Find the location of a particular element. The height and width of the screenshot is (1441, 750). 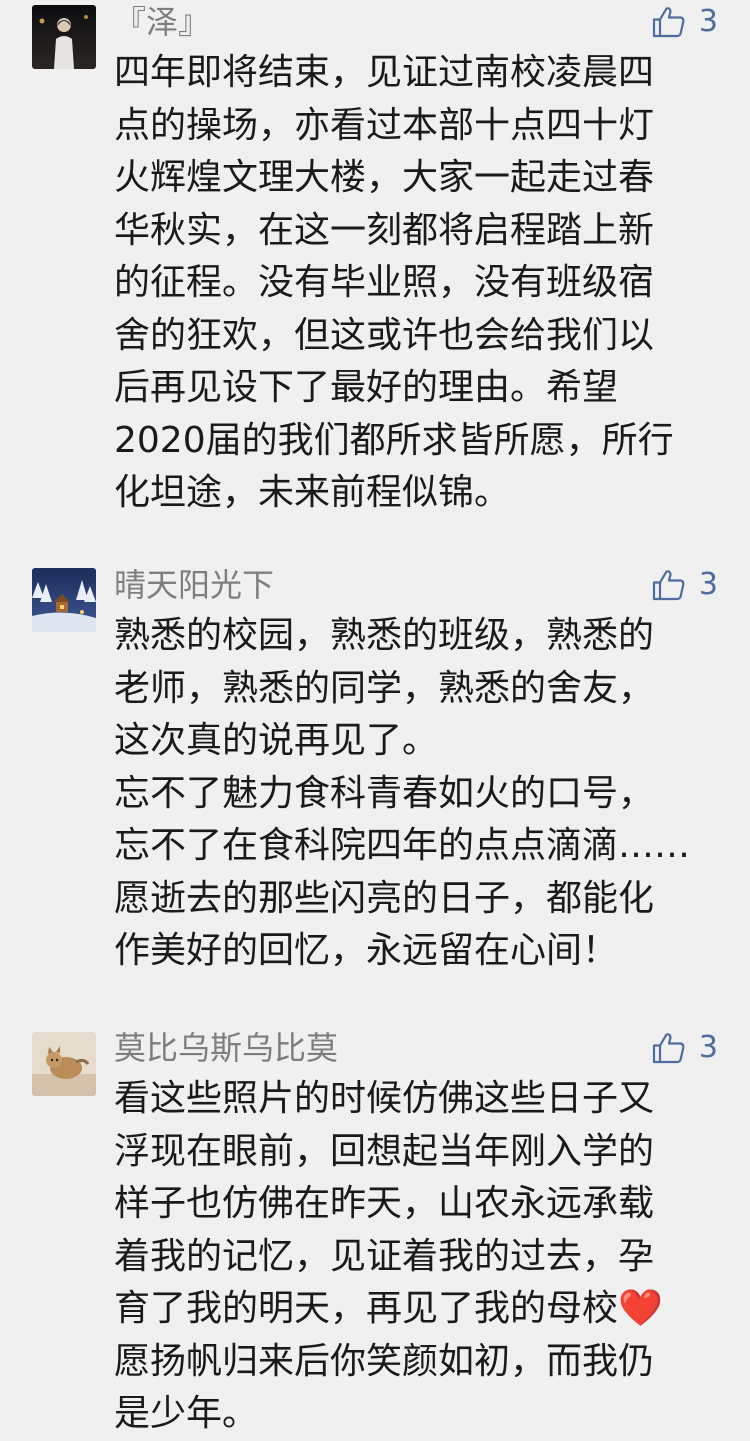

person-photo-avatar-icon is located at coordinates (64, 37).